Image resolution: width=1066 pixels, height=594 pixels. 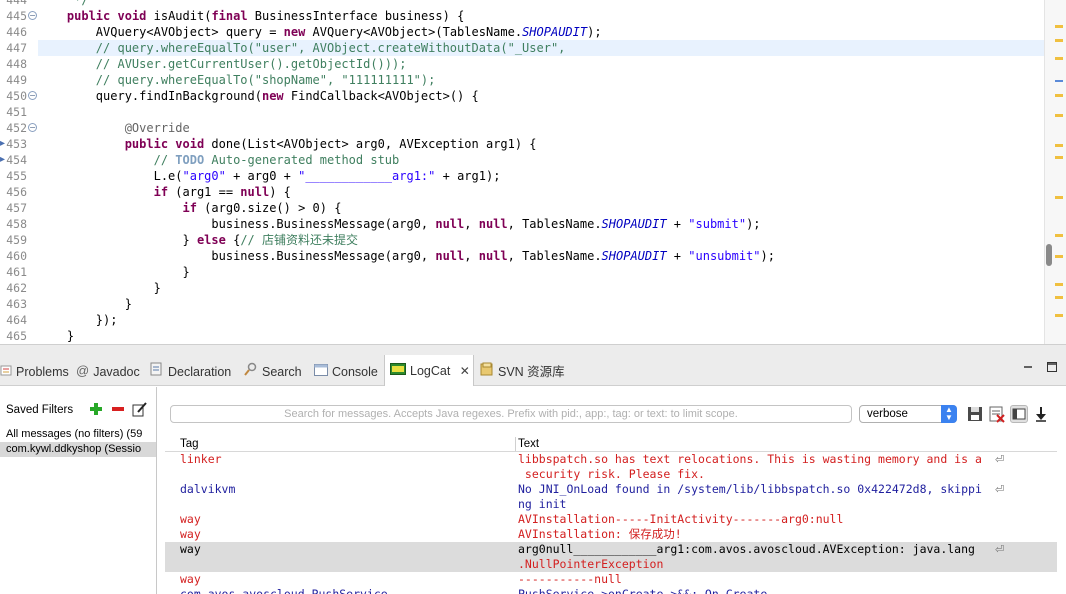 I want to click on panel-sash, so click(x=533, y=350).